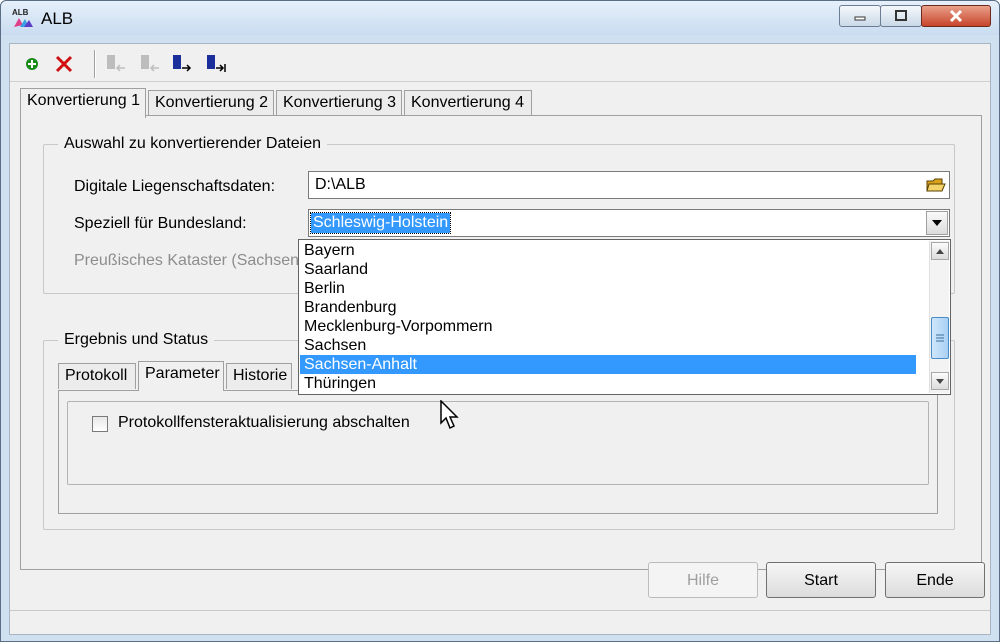  Describe the element at coordinates (340, 184) in the screenshot. I see `data-path-value: D:\ALB` at that location.